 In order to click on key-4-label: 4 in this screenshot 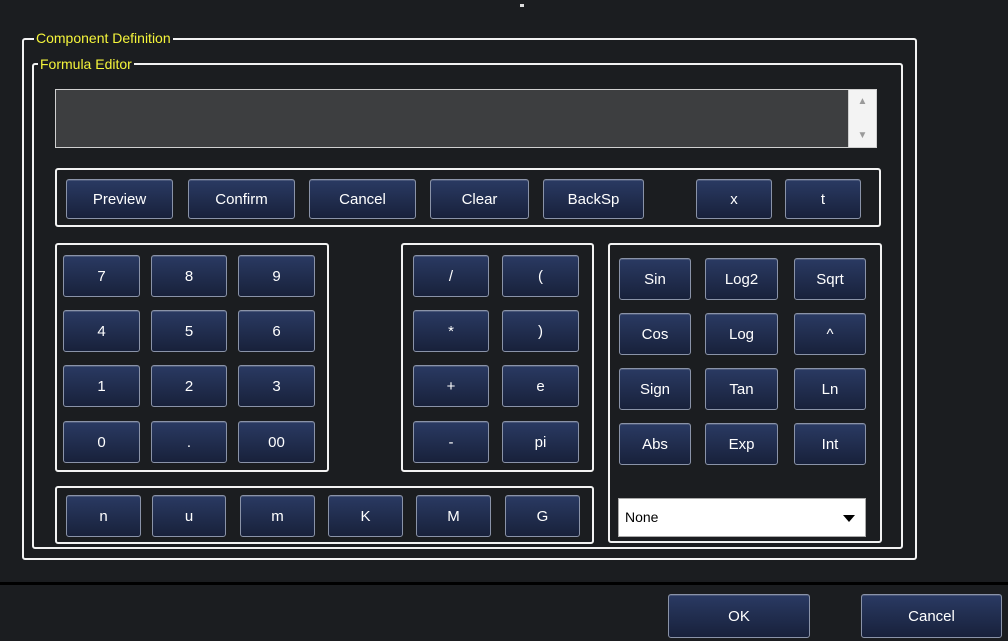, I will do `click(101, 331)`.